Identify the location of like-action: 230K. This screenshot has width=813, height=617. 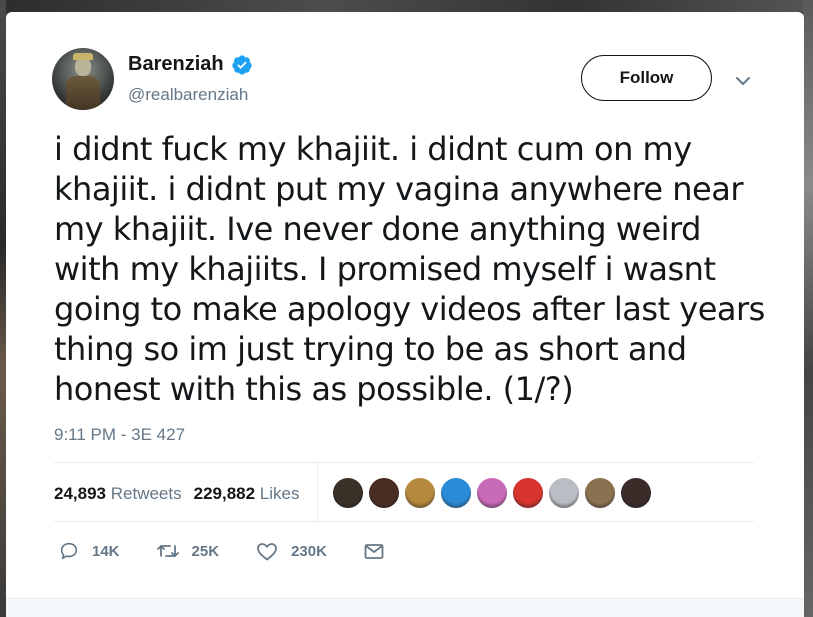
(291, 551).